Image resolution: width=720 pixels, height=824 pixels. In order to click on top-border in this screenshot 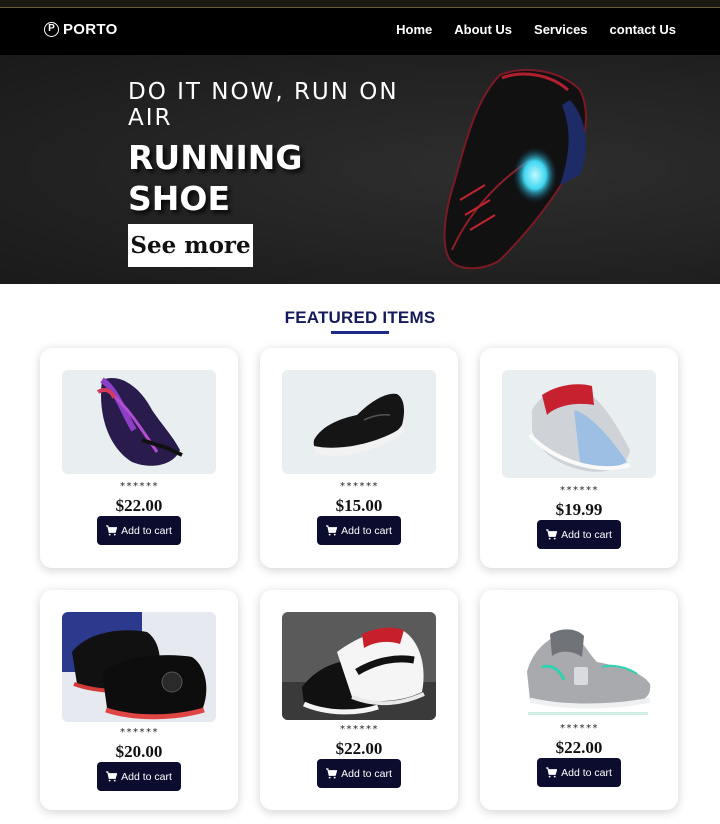, I will do `click(360, 4)`.